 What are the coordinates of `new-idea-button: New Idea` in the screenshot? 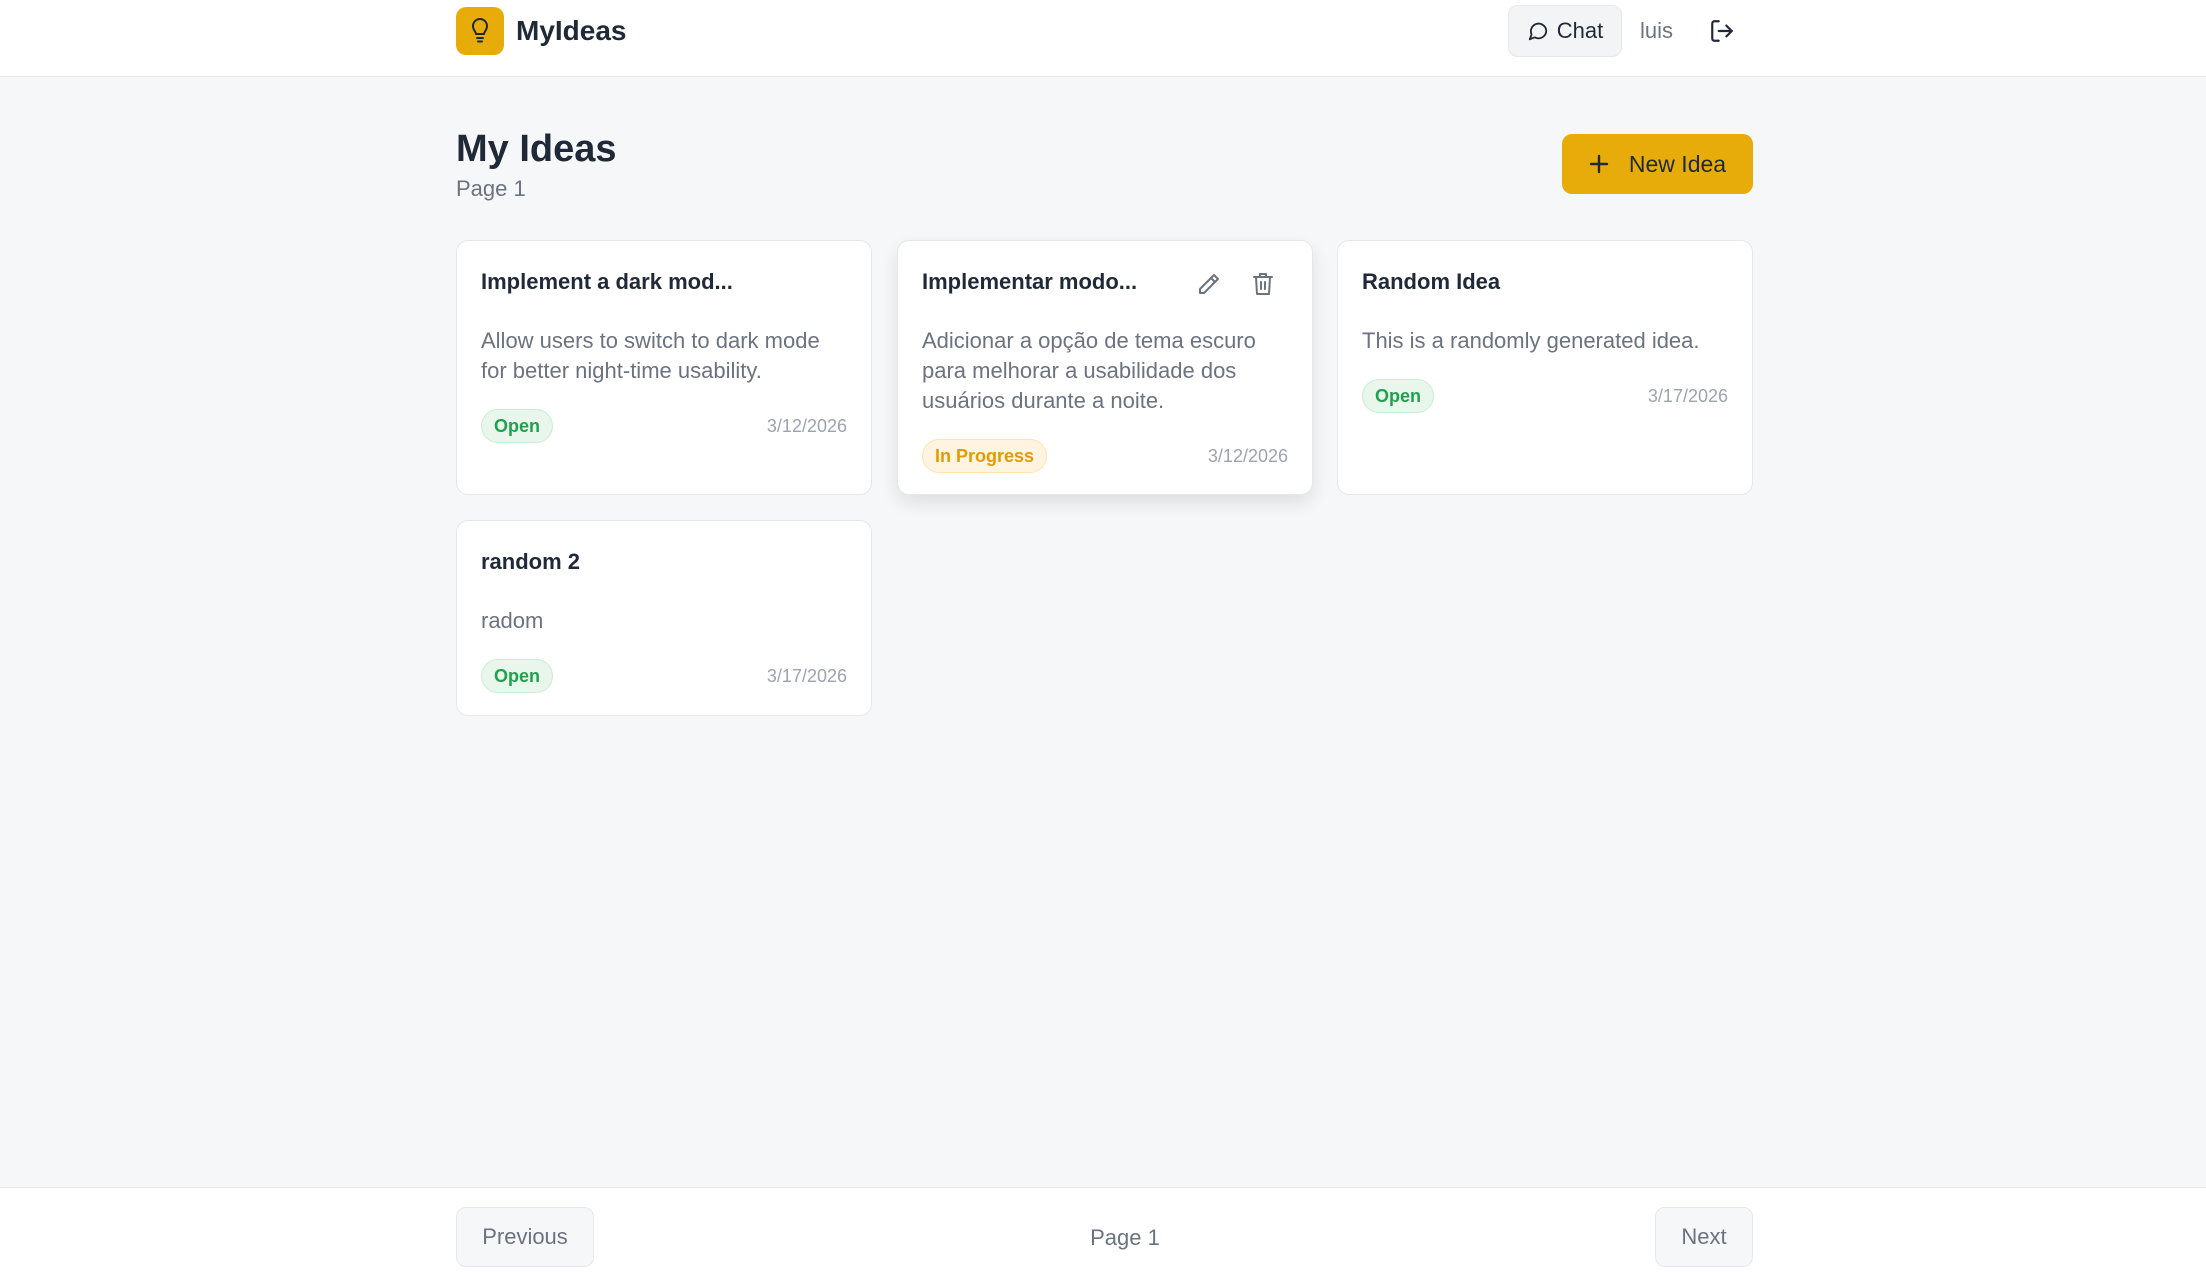 It's located at (1657, 164).